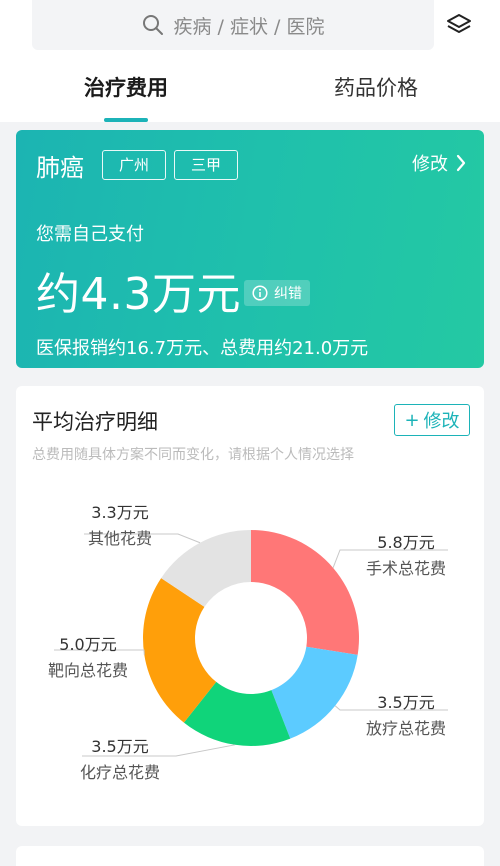 The image size is (500, 866). What do you see at coordinates (405, 542) in the screenshot?
I see `slice-value-label: 5.8万元` at bounding box center [405, 542].